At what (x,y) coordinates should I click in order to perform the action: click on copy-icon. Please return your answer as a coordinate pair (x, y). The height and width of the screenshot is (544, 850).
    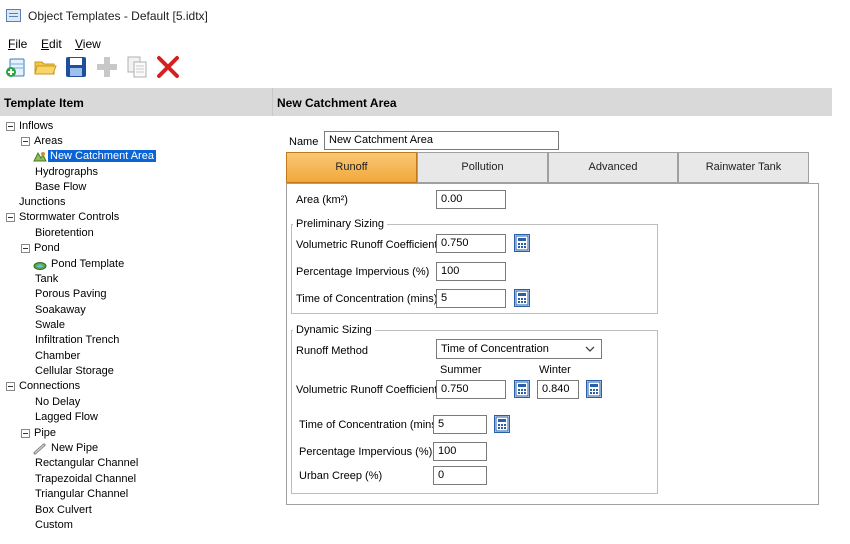
    Looking at the image, I should click on (137, 67).